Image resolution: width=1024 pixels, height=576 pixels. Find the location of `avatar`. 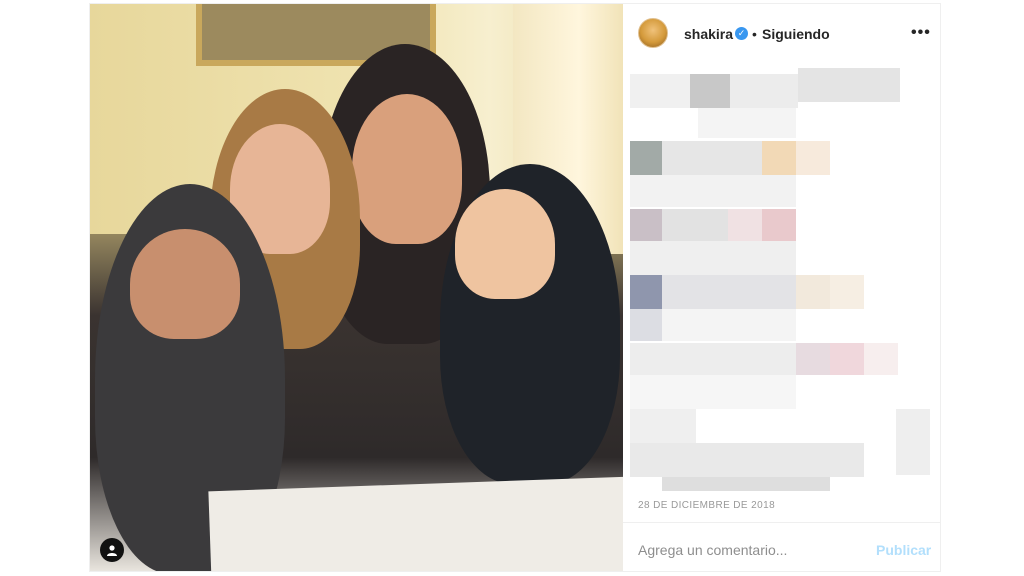

avatar is located at coordinates (653, 33).